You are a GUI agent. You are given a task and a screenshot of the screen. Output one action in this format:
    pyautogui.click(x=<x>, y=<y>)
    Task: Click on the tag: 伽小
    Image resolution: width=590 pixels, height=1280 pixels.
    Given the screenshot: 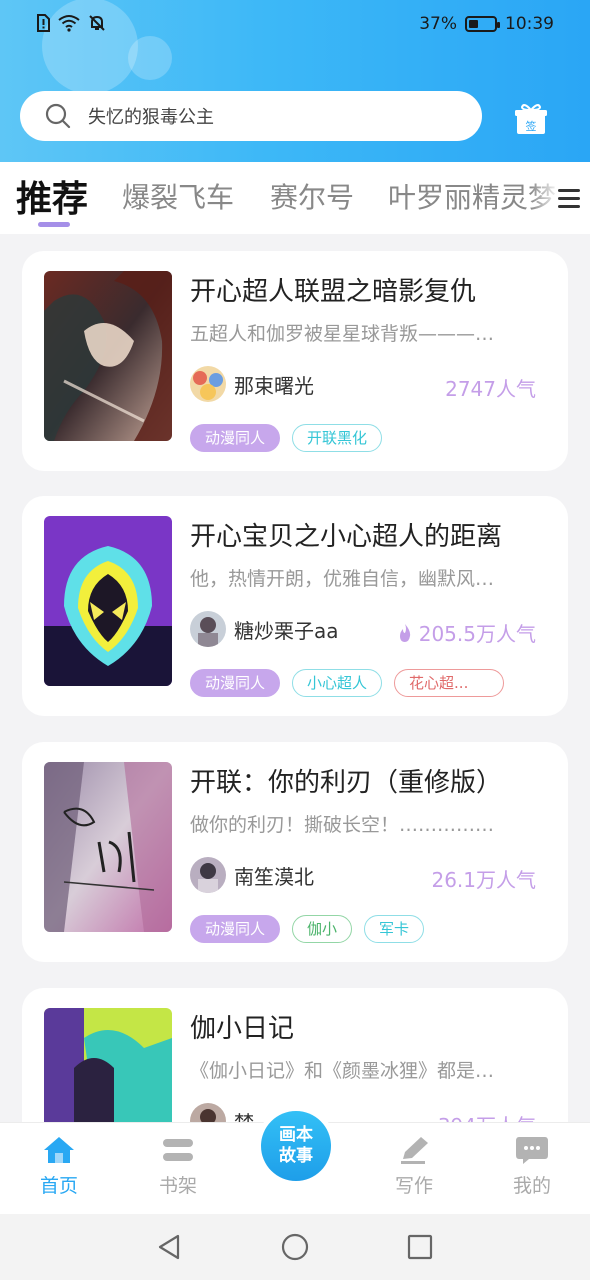 What is the action you would take?
    pyautogui.click(x=322, y=929)
    